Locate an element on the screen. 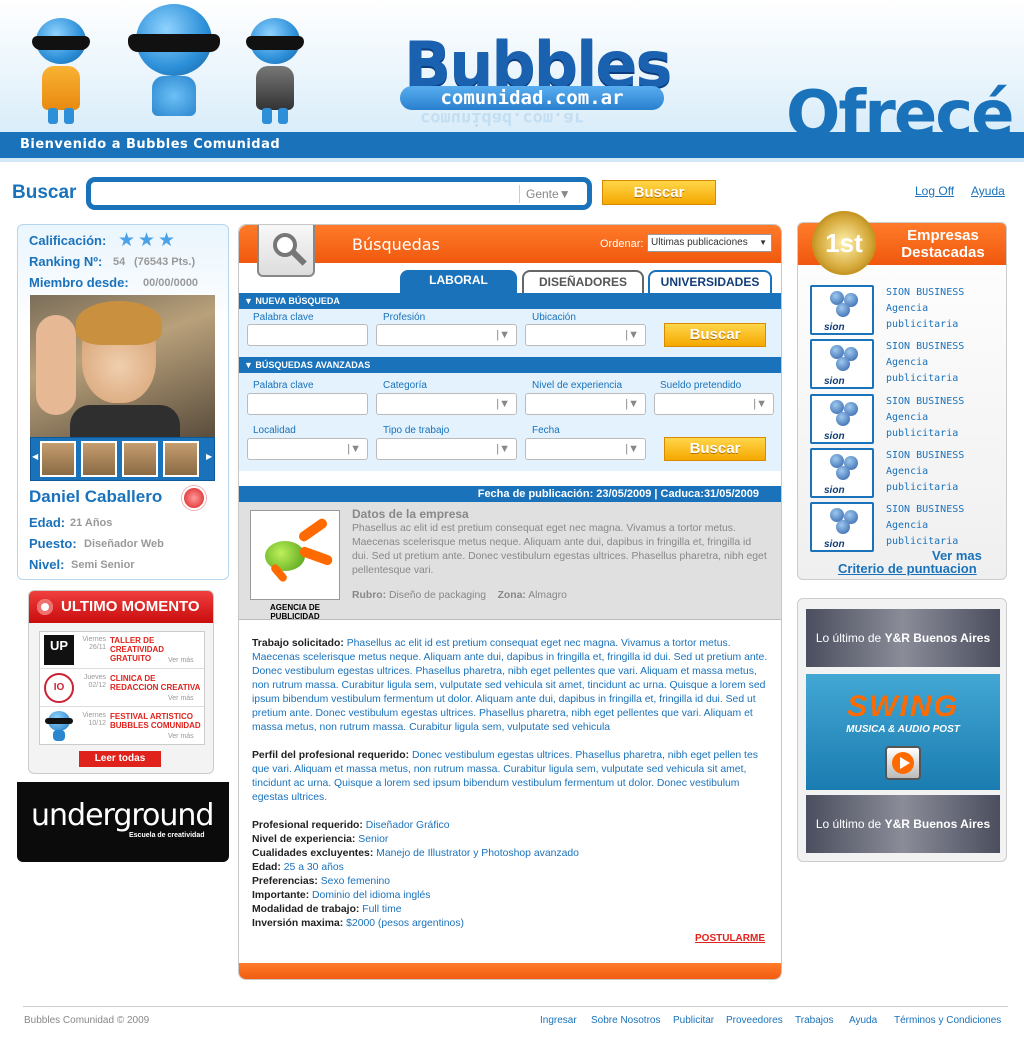 This screenshot has width=1024, height=1040. footer-link-trabajos: Trabajos is located at coordinates (814, 1020).